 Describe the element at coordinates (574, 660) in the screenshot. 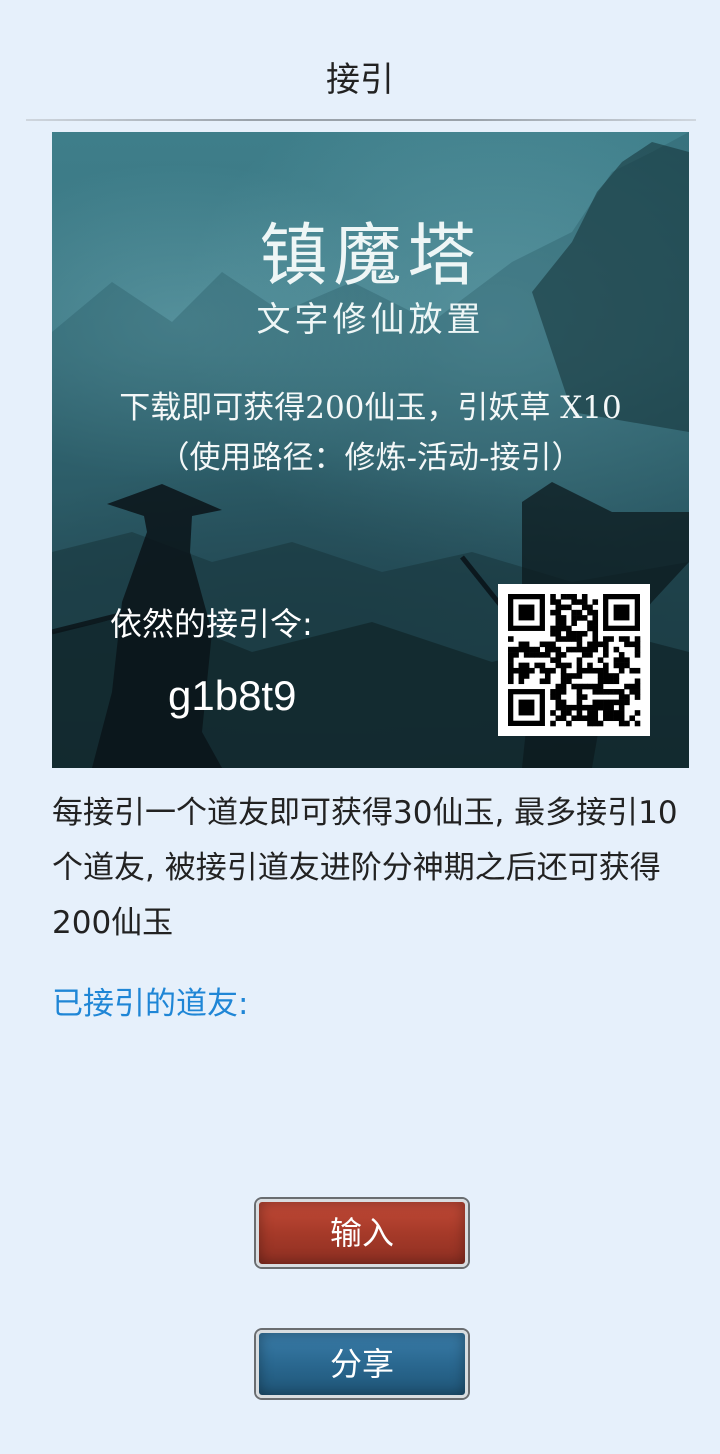

I see `qr-code-icon` at that location.